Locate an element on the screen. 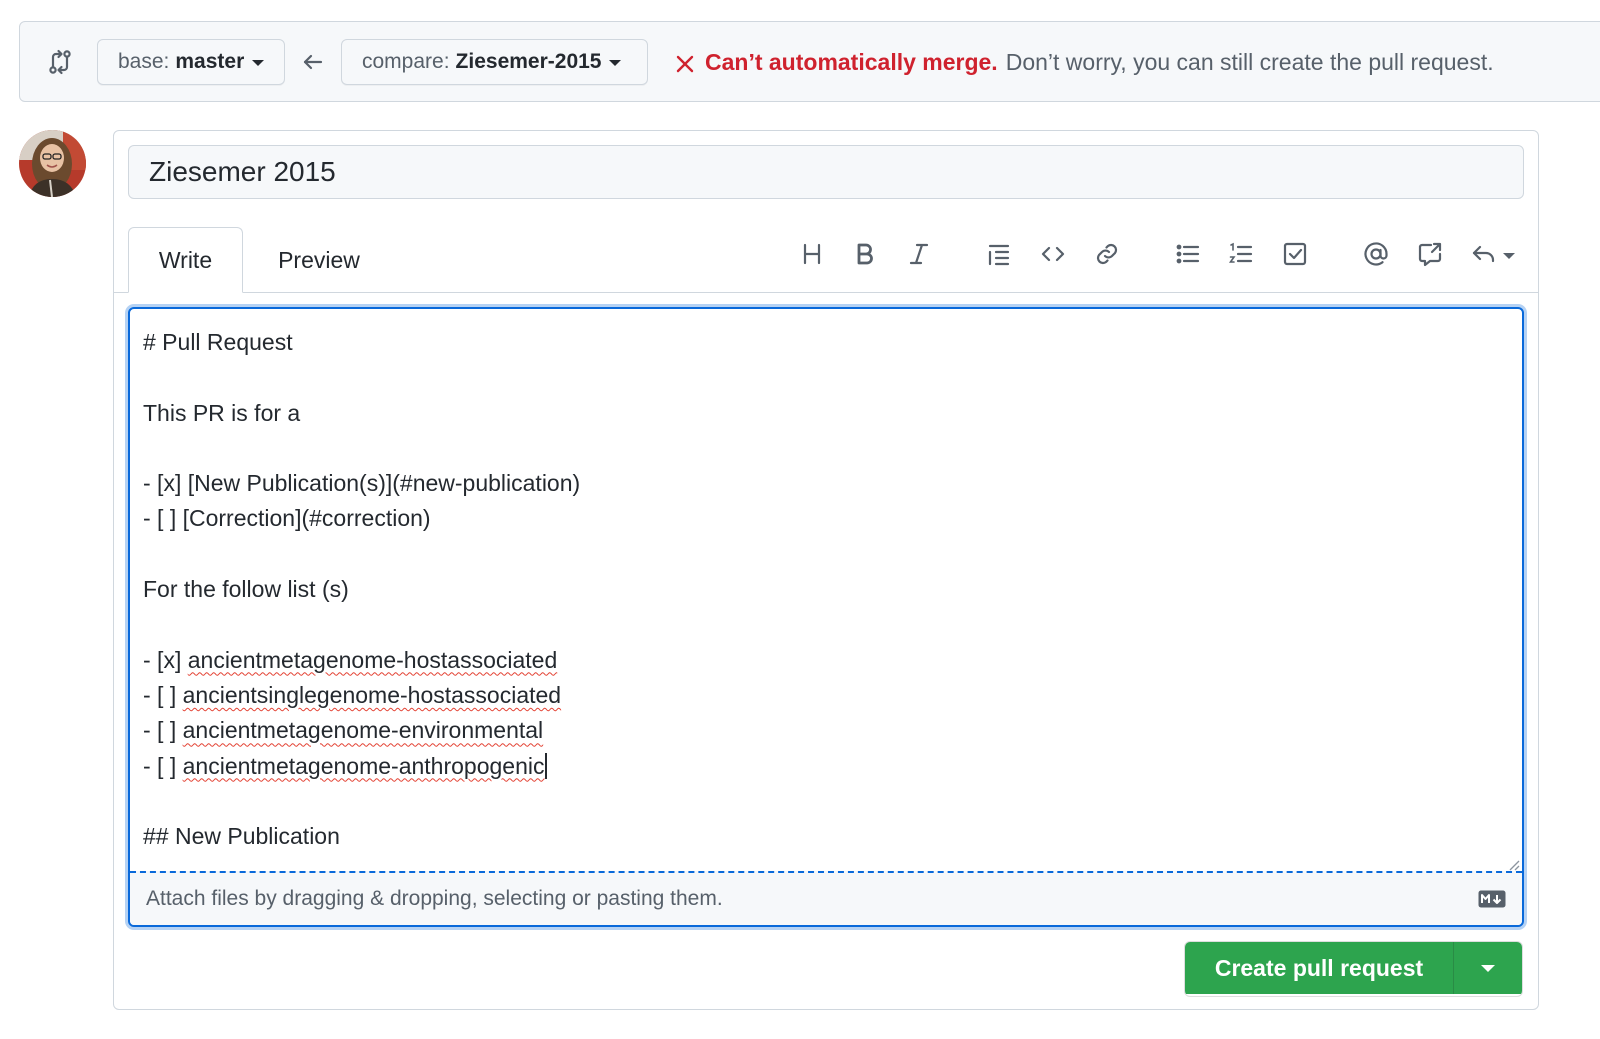 Image resolution: width=1600 pixels, height=1039 pixels. x-icon is located at coordinates (685, 63).